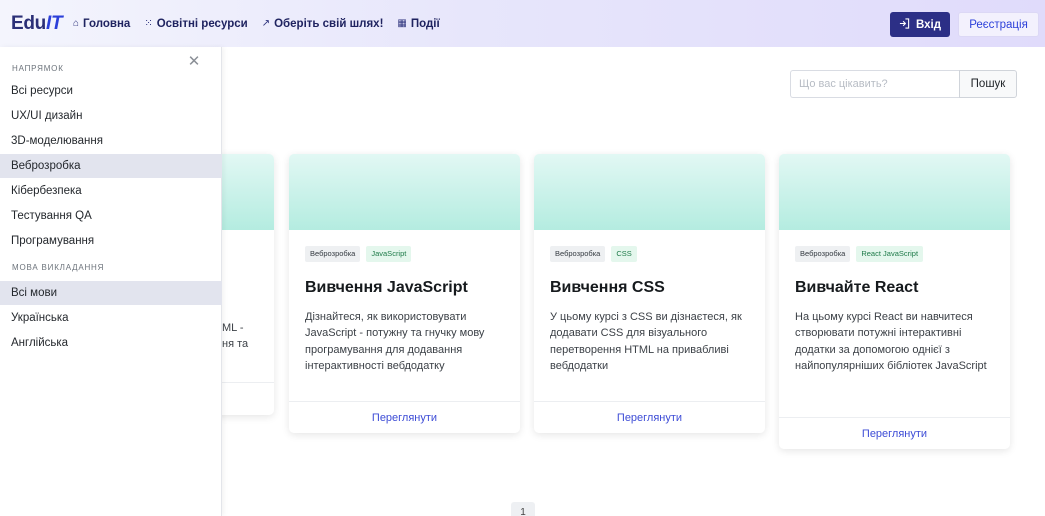 This screenshot has width=1045, height=516. I want to click on sidebar-item-ukrainian: Українська, so click(111, 318).